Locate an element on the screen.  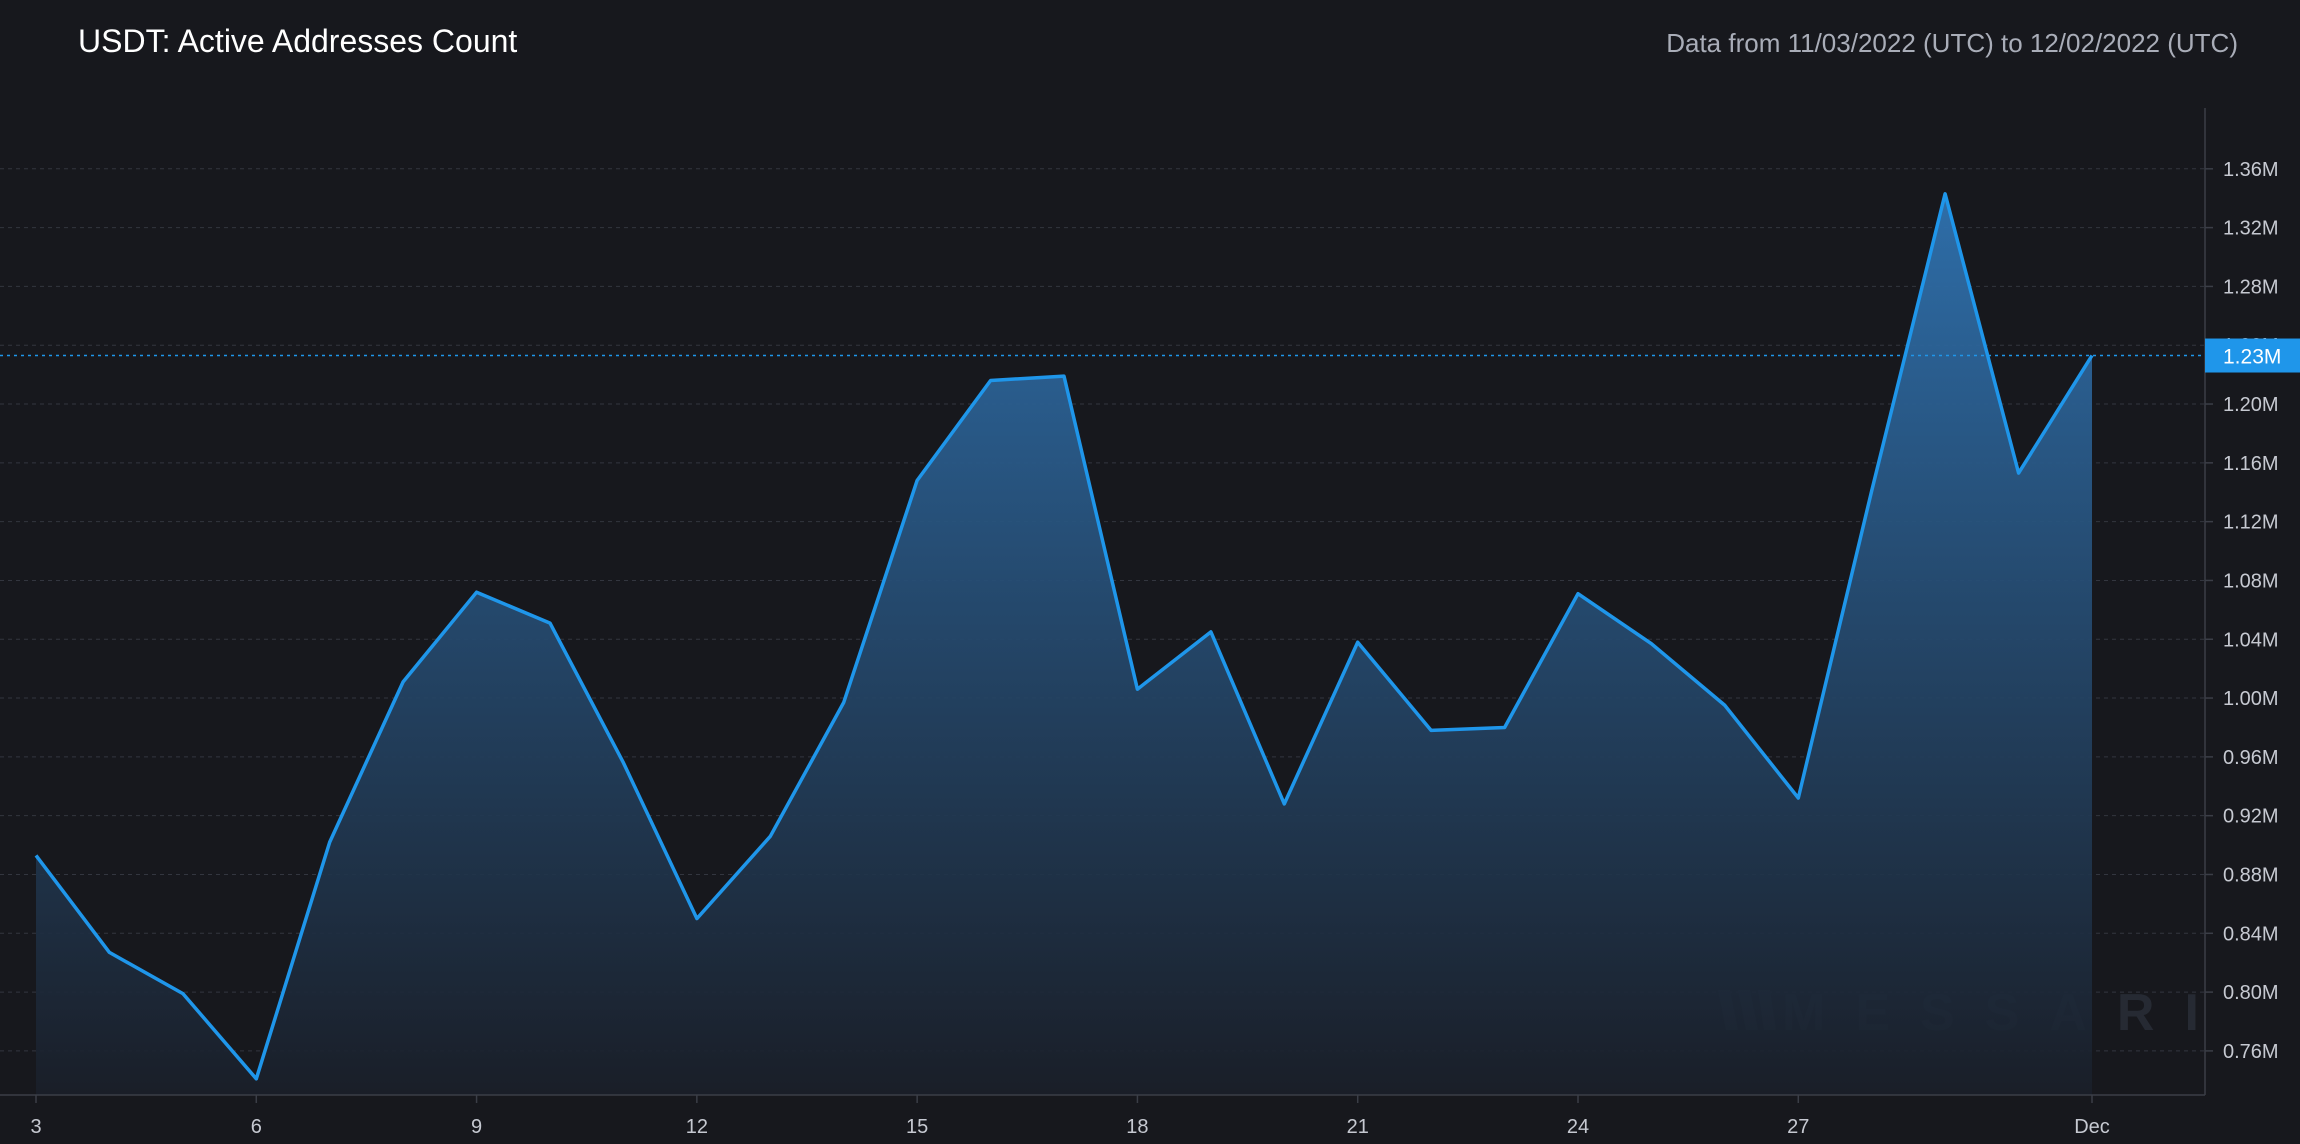
x-tick-label: 15 is located at coordinates (917, 1127).